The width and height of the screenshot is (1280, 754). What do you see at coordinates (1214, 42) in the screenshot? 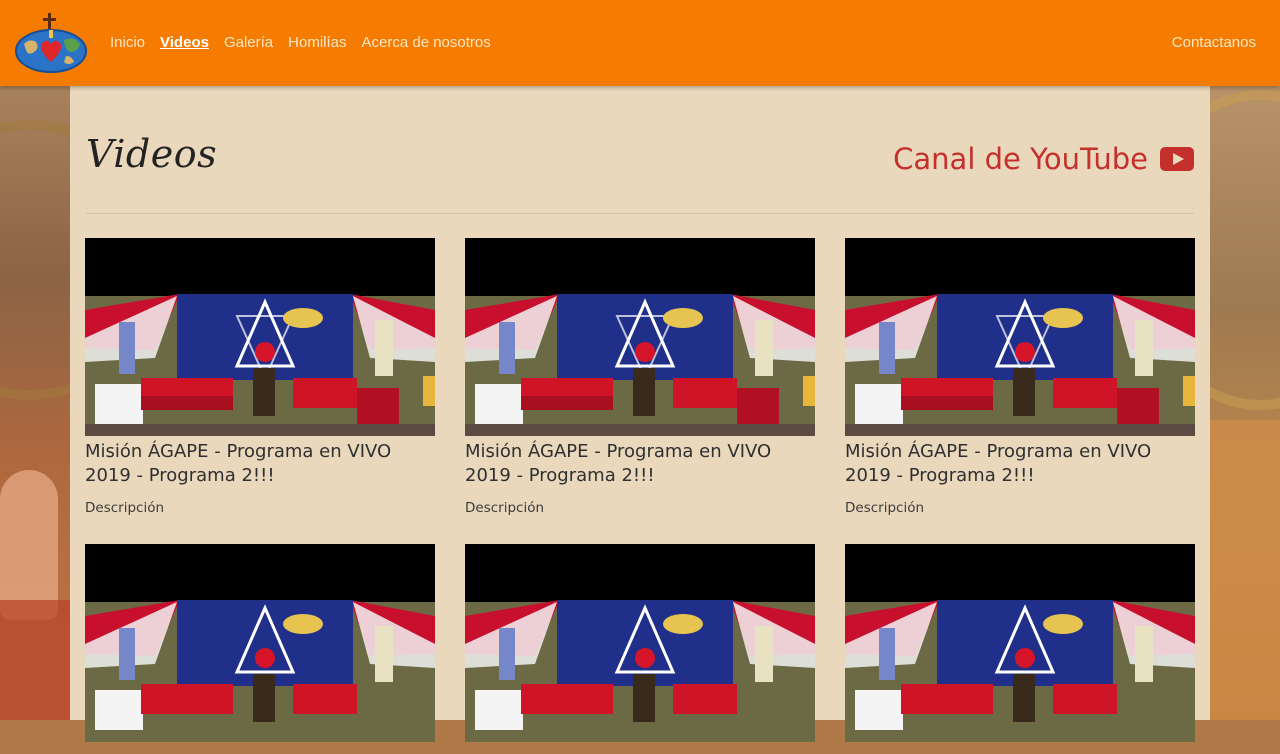
I see `nav-contactanos: Contactanos` at bounding box center [1214, 42].